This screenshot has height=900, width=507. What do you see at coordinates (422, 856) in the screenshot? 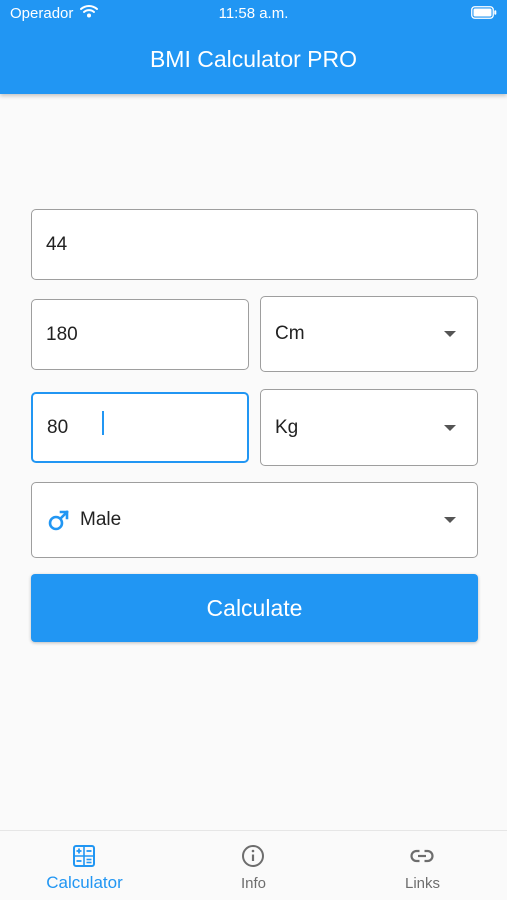
I see `link-icon` at bounding box center [422, 856].